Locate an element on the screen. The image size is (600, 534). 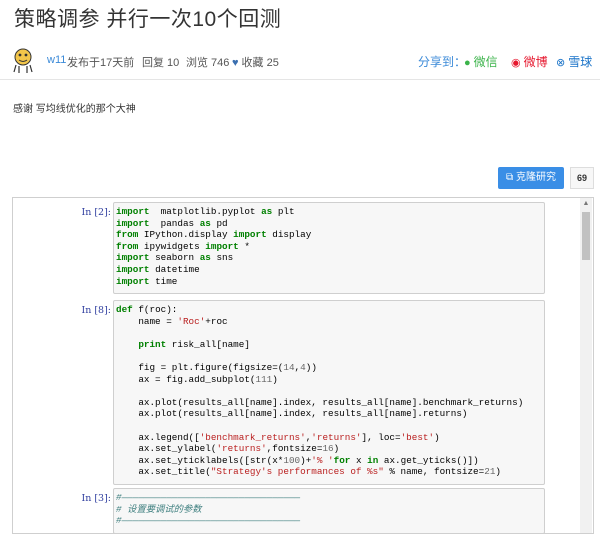
code-token: 14 is located at coordinates (289, 367).